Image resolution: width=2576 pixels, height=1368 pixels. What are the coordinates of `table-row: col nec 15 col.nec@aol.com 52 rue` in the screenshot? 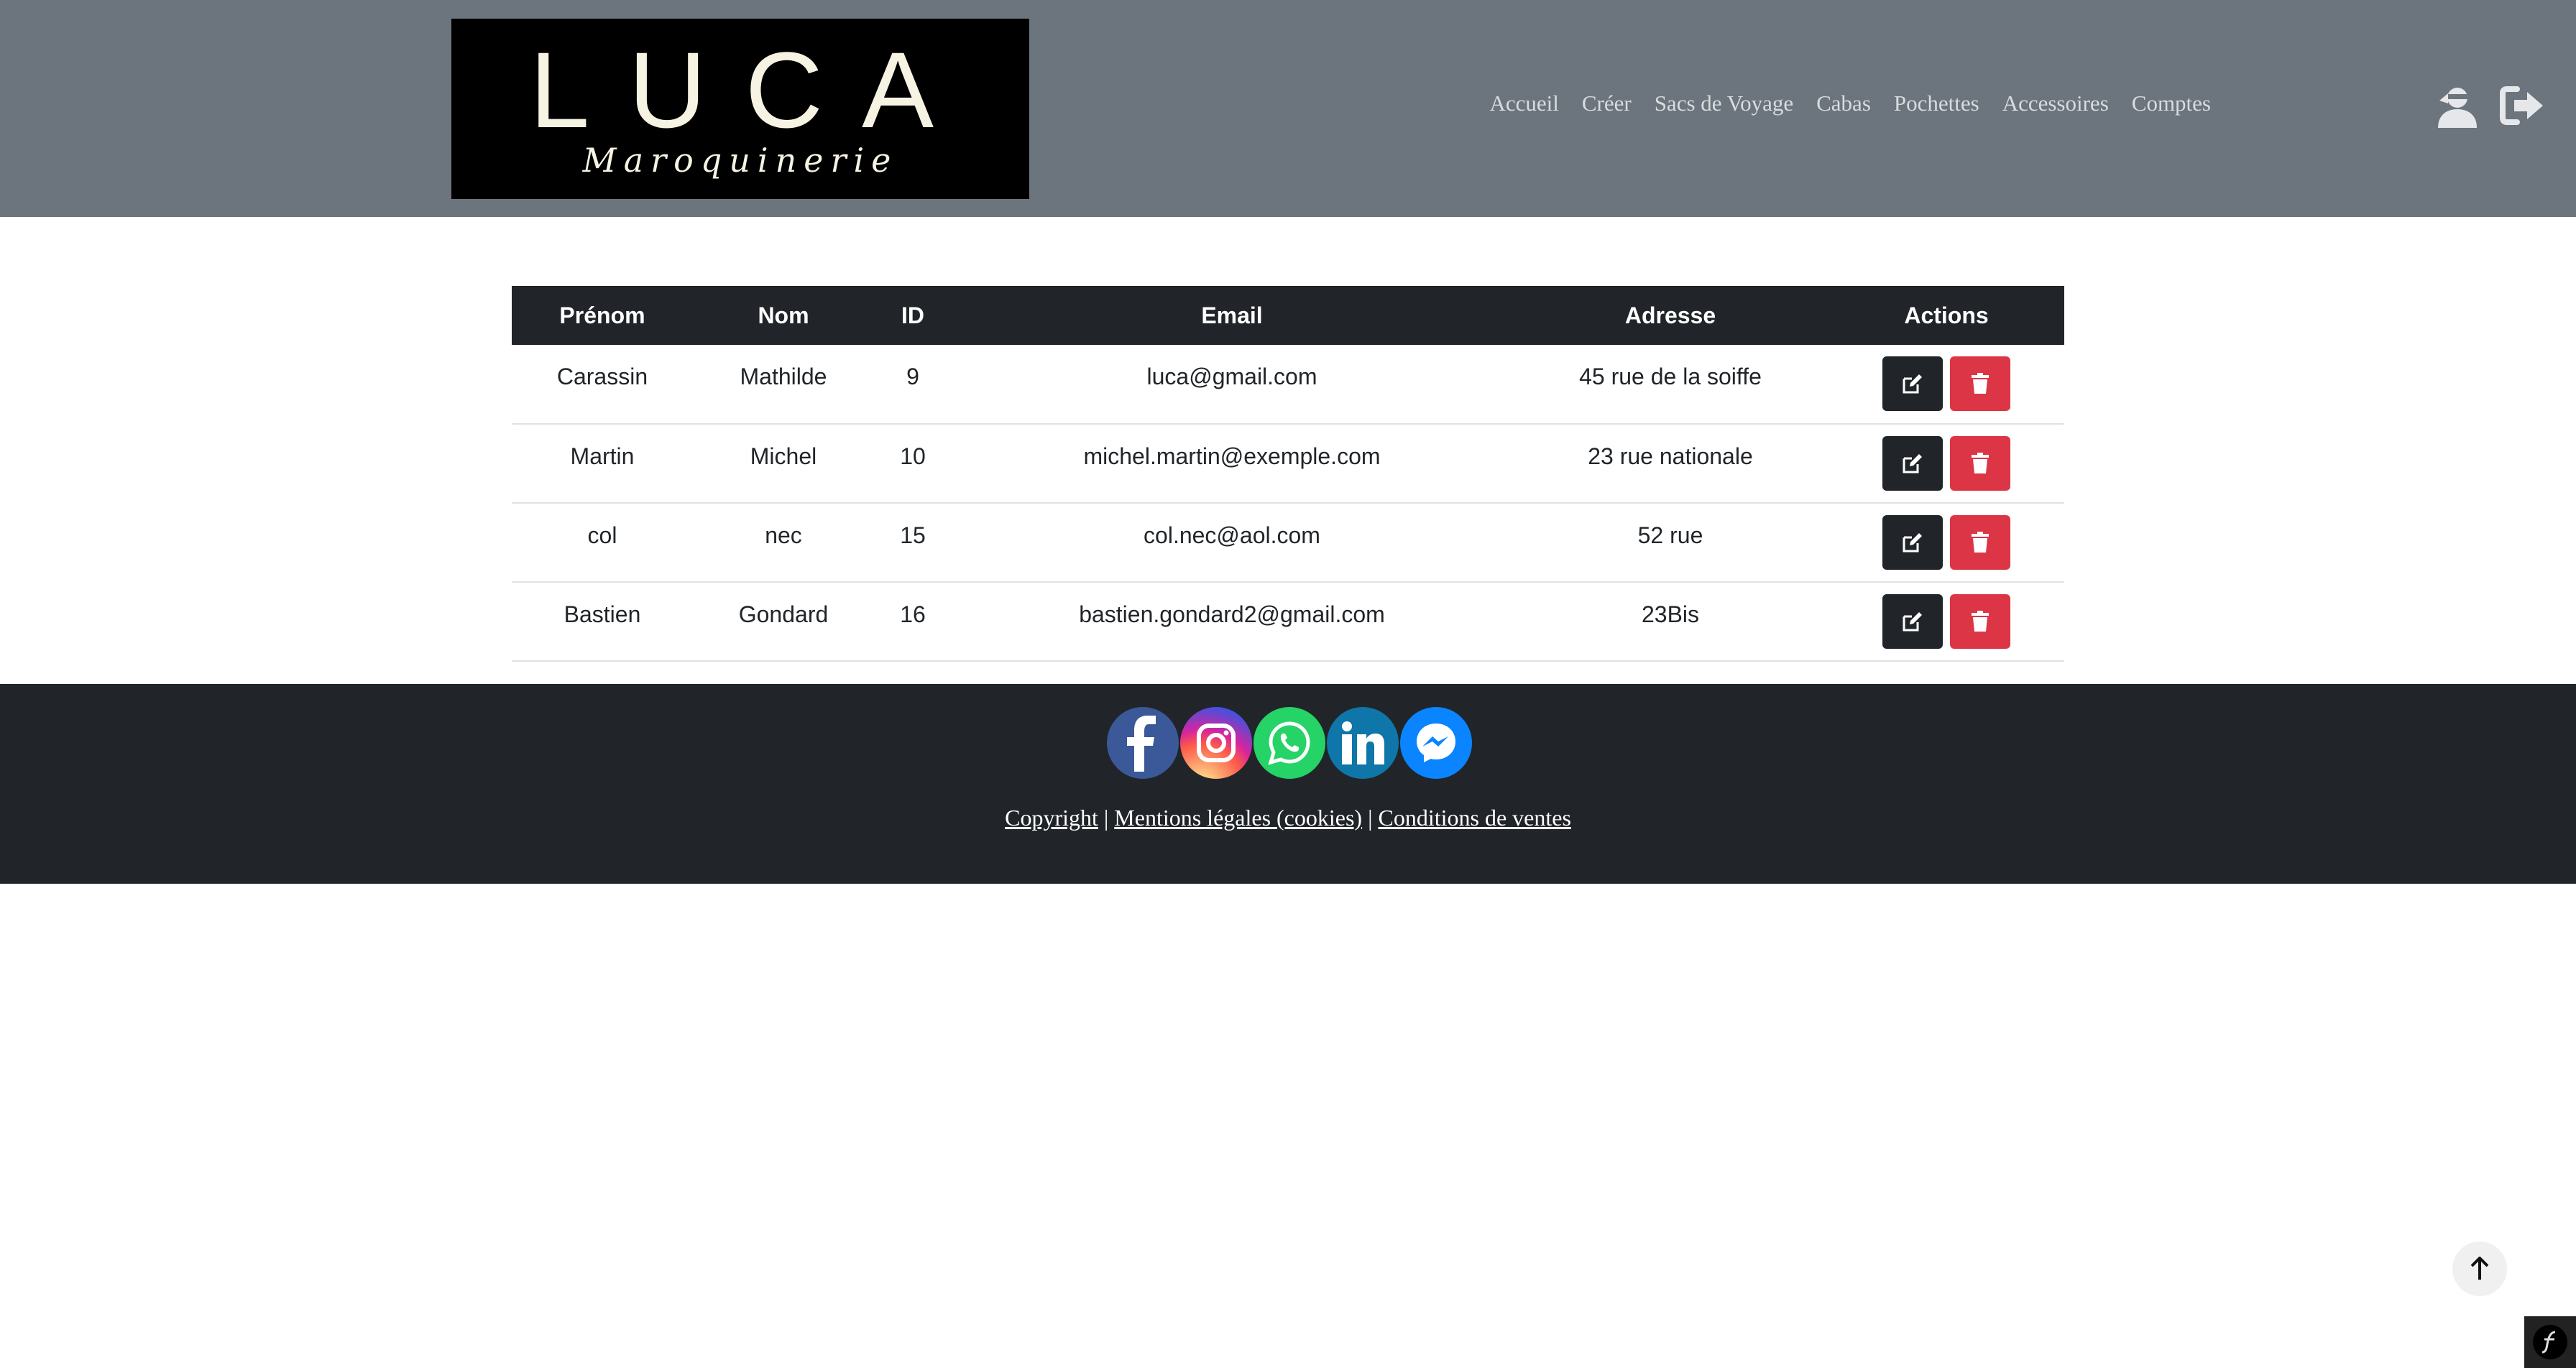 It's located at (1288, 543).